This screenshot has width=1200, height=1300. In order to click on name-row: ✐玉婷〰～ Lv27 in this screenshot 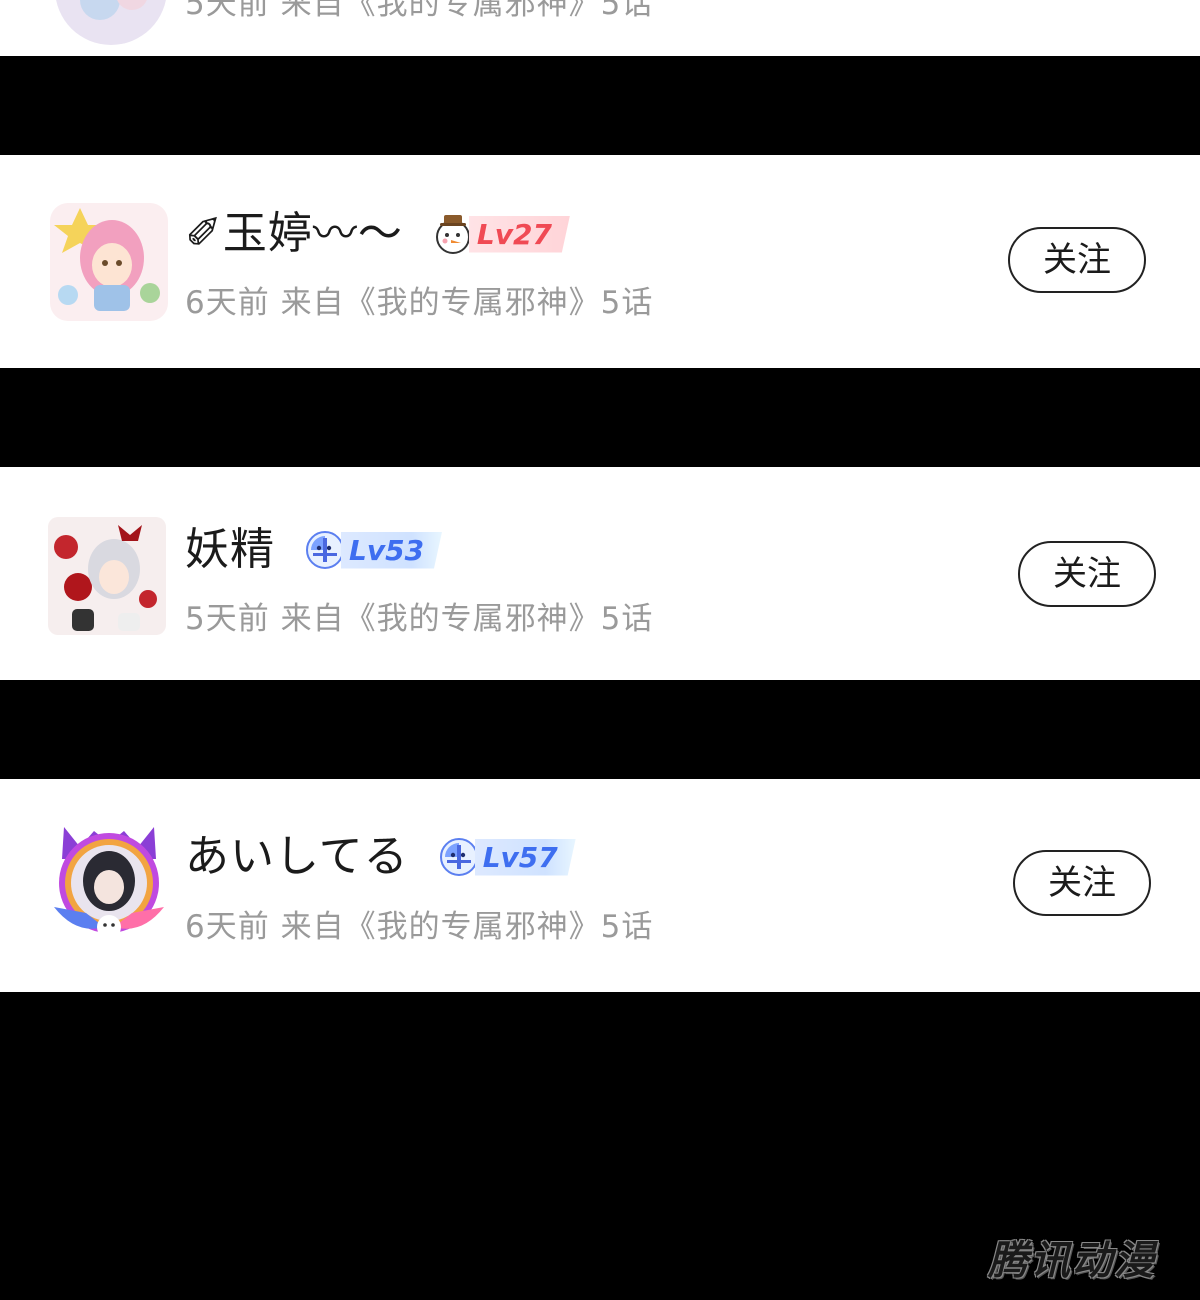, I will do `click(377, 234)`.